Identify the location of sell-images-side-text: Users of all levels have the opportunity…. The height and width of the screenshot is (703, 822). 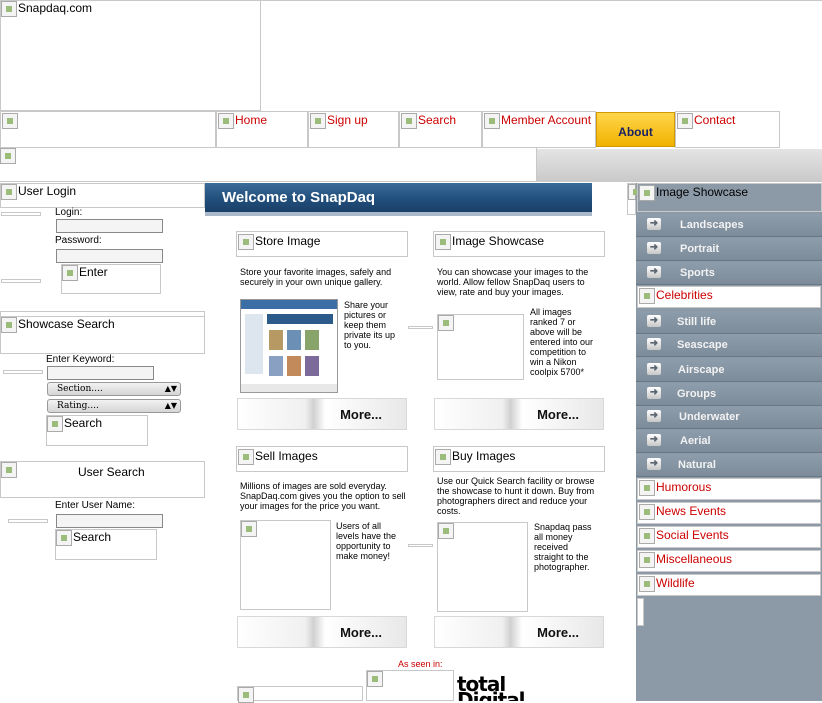
(366, 541).